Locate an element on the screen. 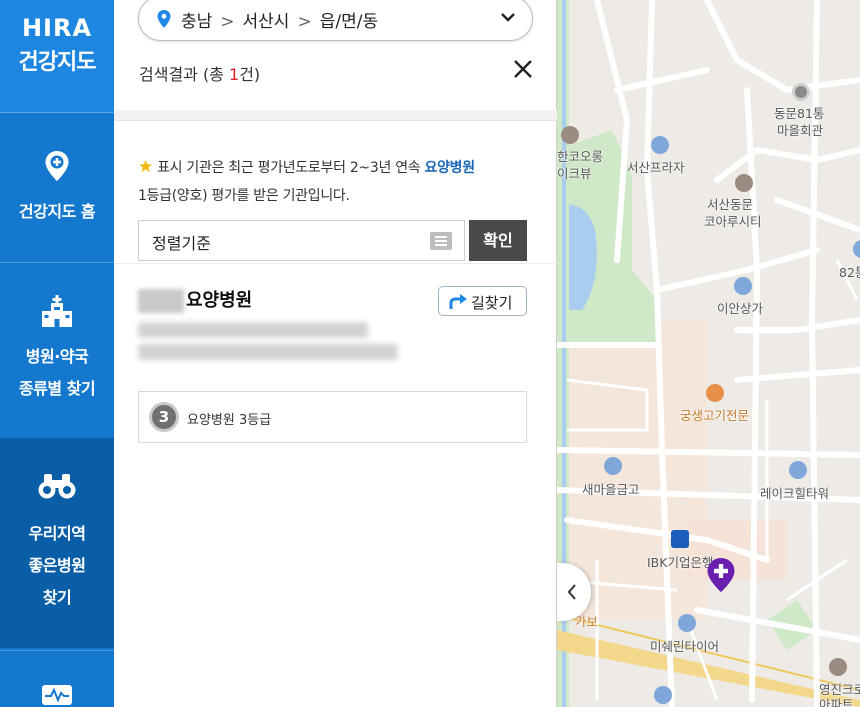  tire-shop-icon is located at coordinates (687, 623).